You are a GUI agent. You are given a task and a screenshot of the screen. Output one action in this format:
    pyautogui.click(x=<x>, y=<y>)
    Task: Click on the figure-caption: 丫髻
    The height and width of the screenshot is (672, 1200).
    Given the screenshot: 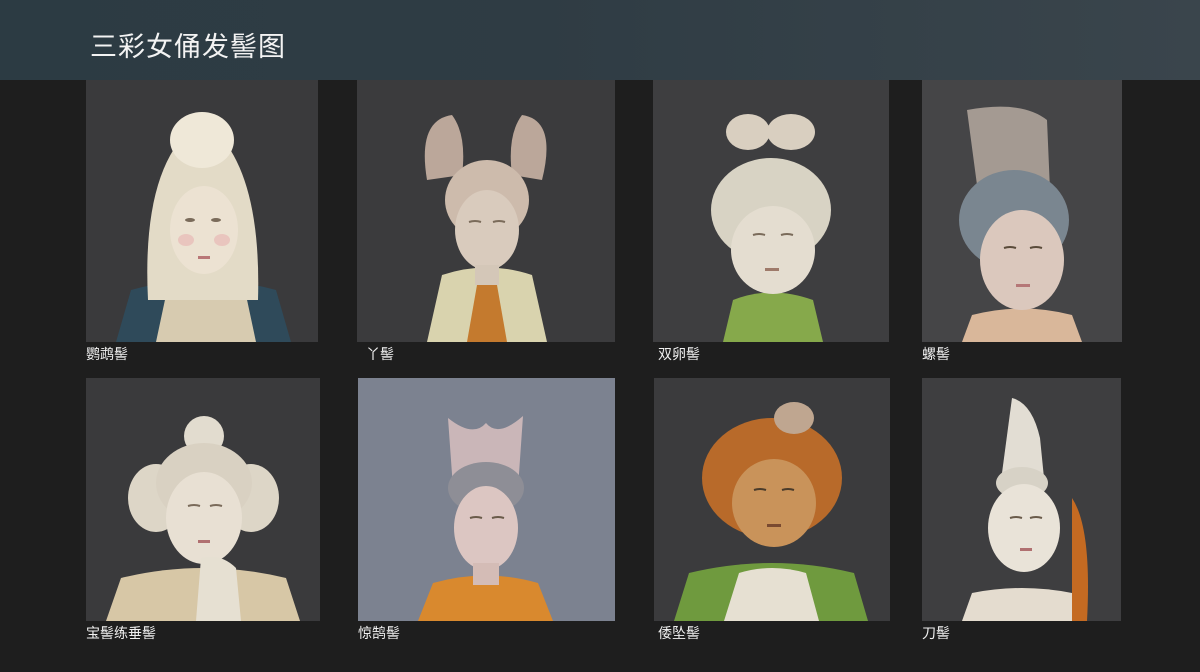 What is the action you would take?
    pyautogui.click(x=380, y=355)
    